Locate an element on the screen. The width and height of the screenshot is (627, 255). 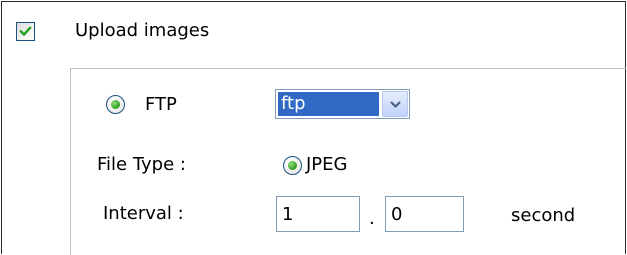
dropdown-button is located at coordinates (395, 104).